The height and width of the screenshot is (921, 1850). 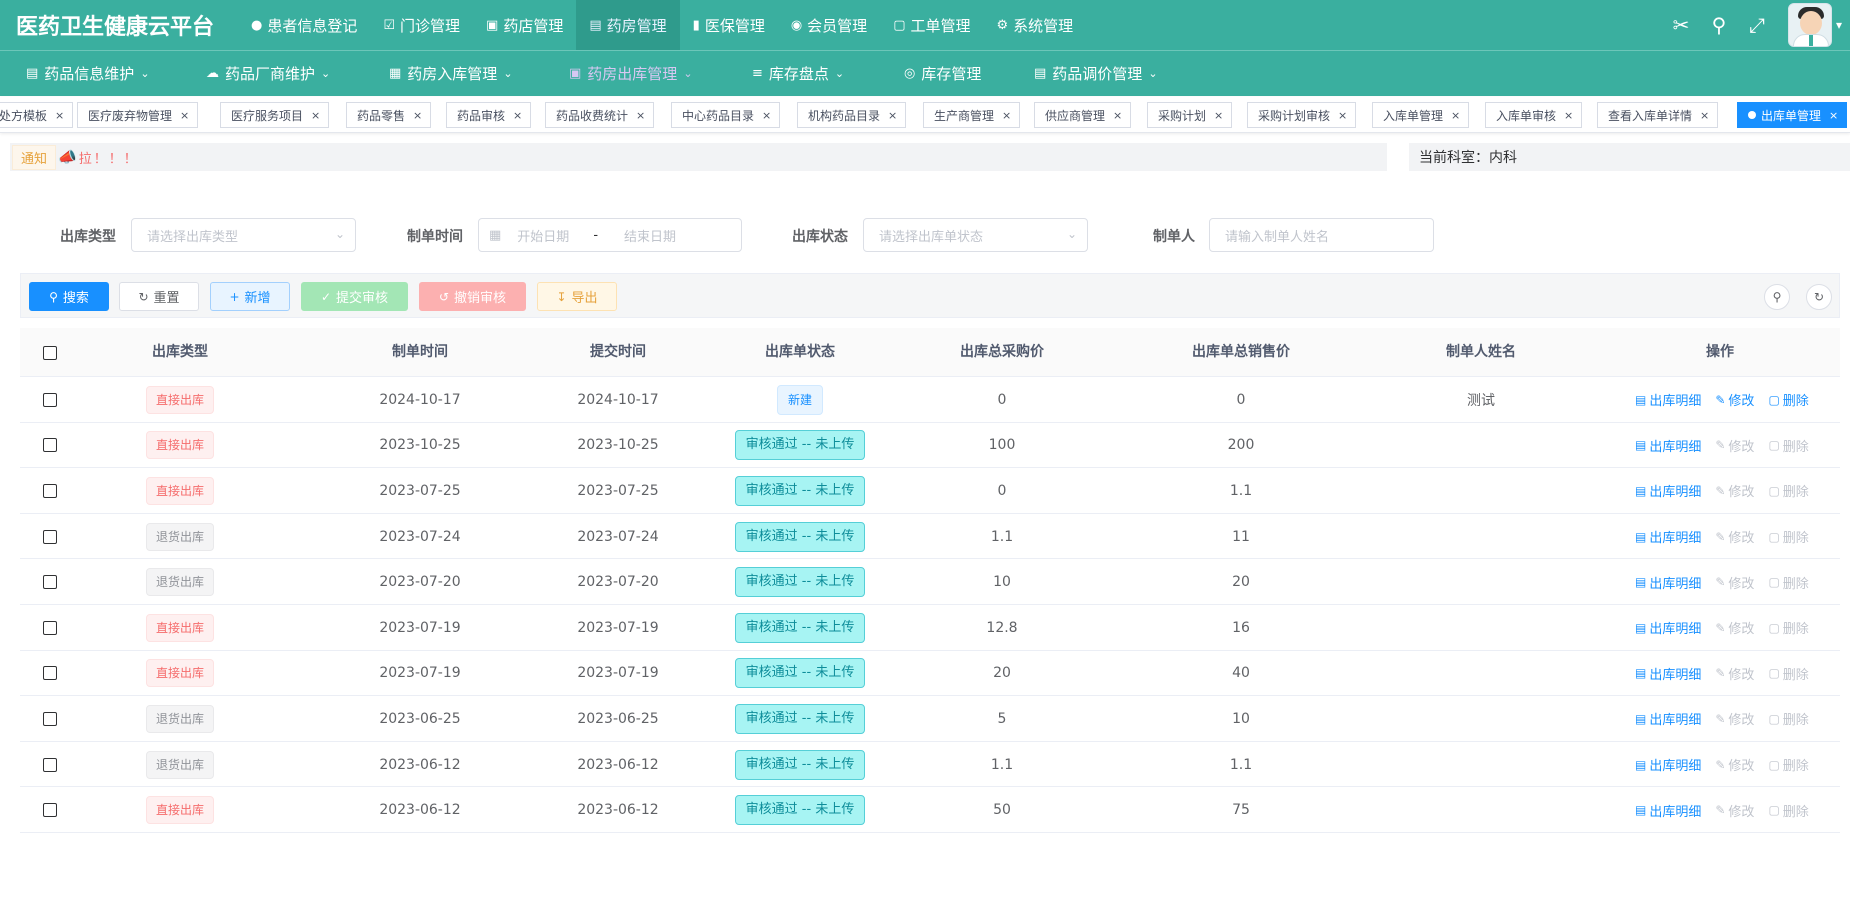 What do you see at coordinates (268, 74) in the screenshot?
I see `sub-nav-item-manufacturer: ☁ 药品厂商维护 ⌄` at bounding box center [268, 74].